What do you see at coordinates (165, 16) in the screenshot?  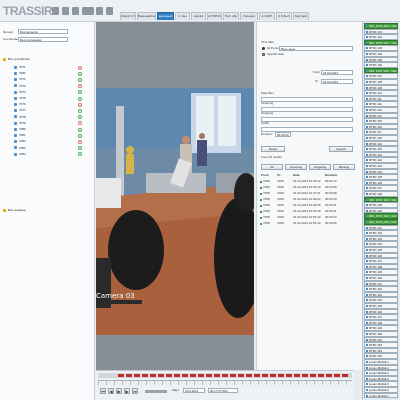 I see `tab-3: архивный` at bounding box center [165, 16].